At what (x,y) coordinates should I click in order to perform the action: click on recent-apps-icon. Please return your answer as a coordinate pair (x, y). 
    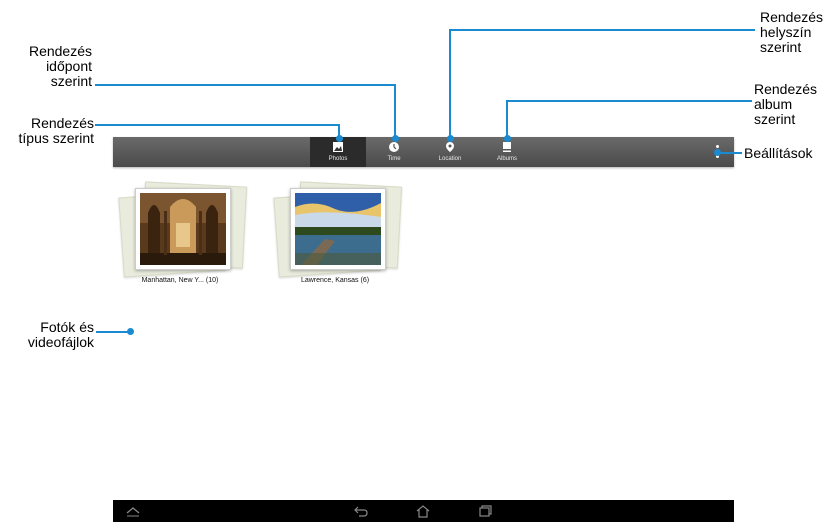
    Looking at the image, I should click on (485, 511).